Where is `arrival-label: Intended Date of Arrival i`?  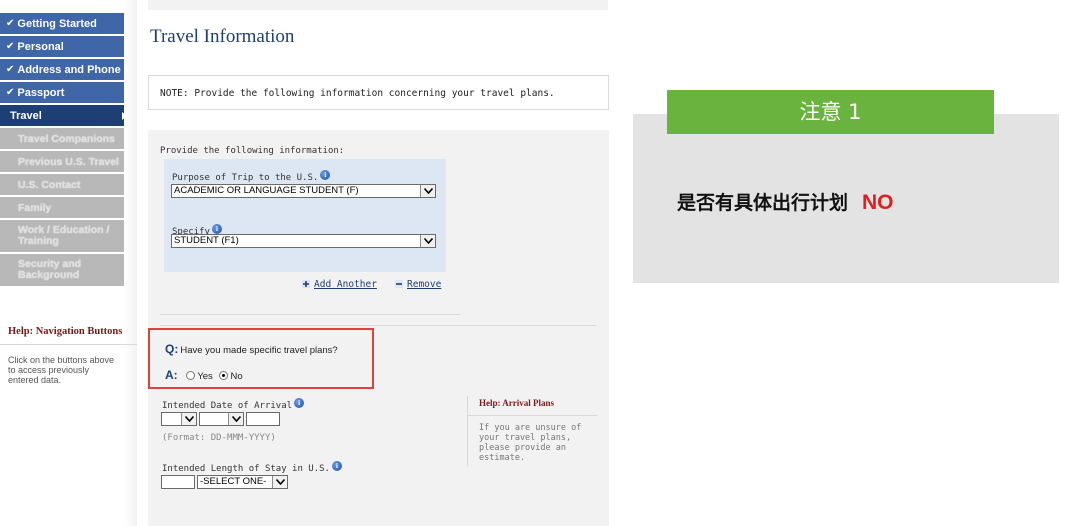 arrival-label: Intended Date of Arrival i is located at coordinates (233, 404).